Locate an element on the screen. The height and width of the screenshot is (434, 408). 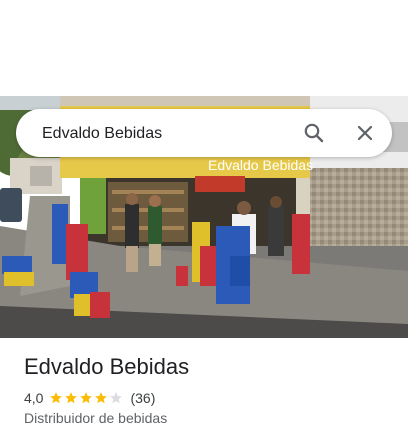
rating-value: 4,0 is located at coordinates (34, 398).